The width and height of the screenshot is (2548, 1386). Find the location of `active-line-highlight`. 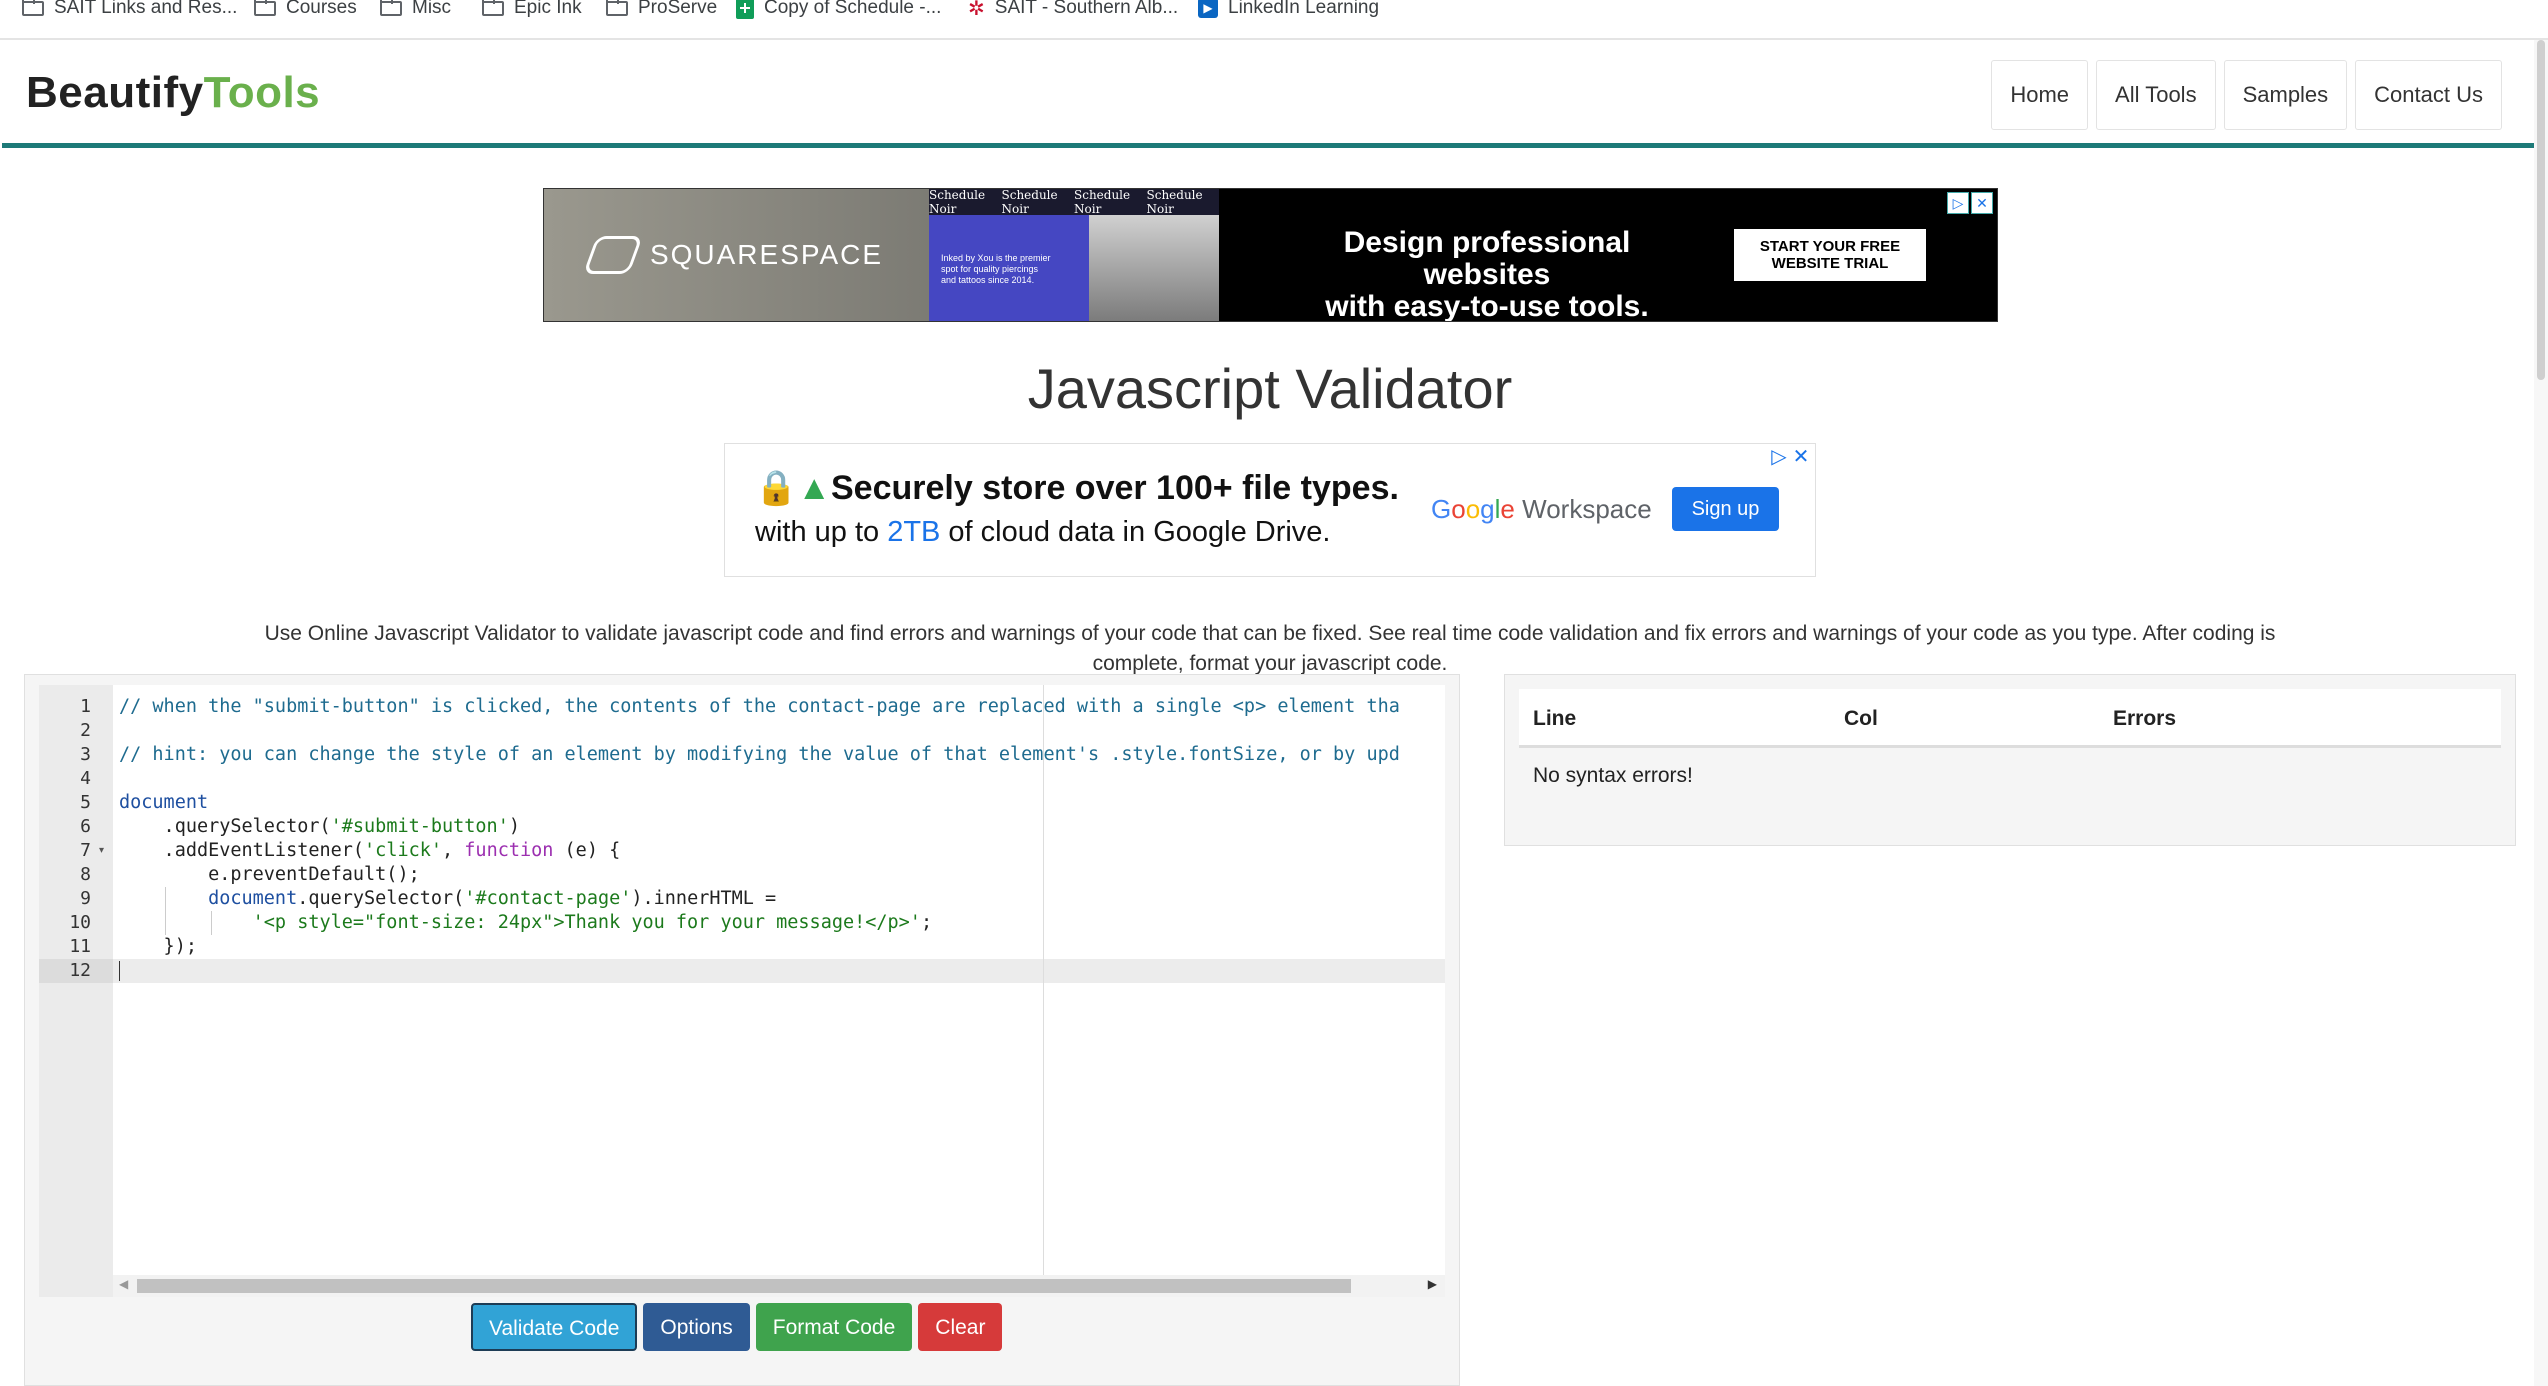

active-line-highlight is located at coordinates (779, 971).